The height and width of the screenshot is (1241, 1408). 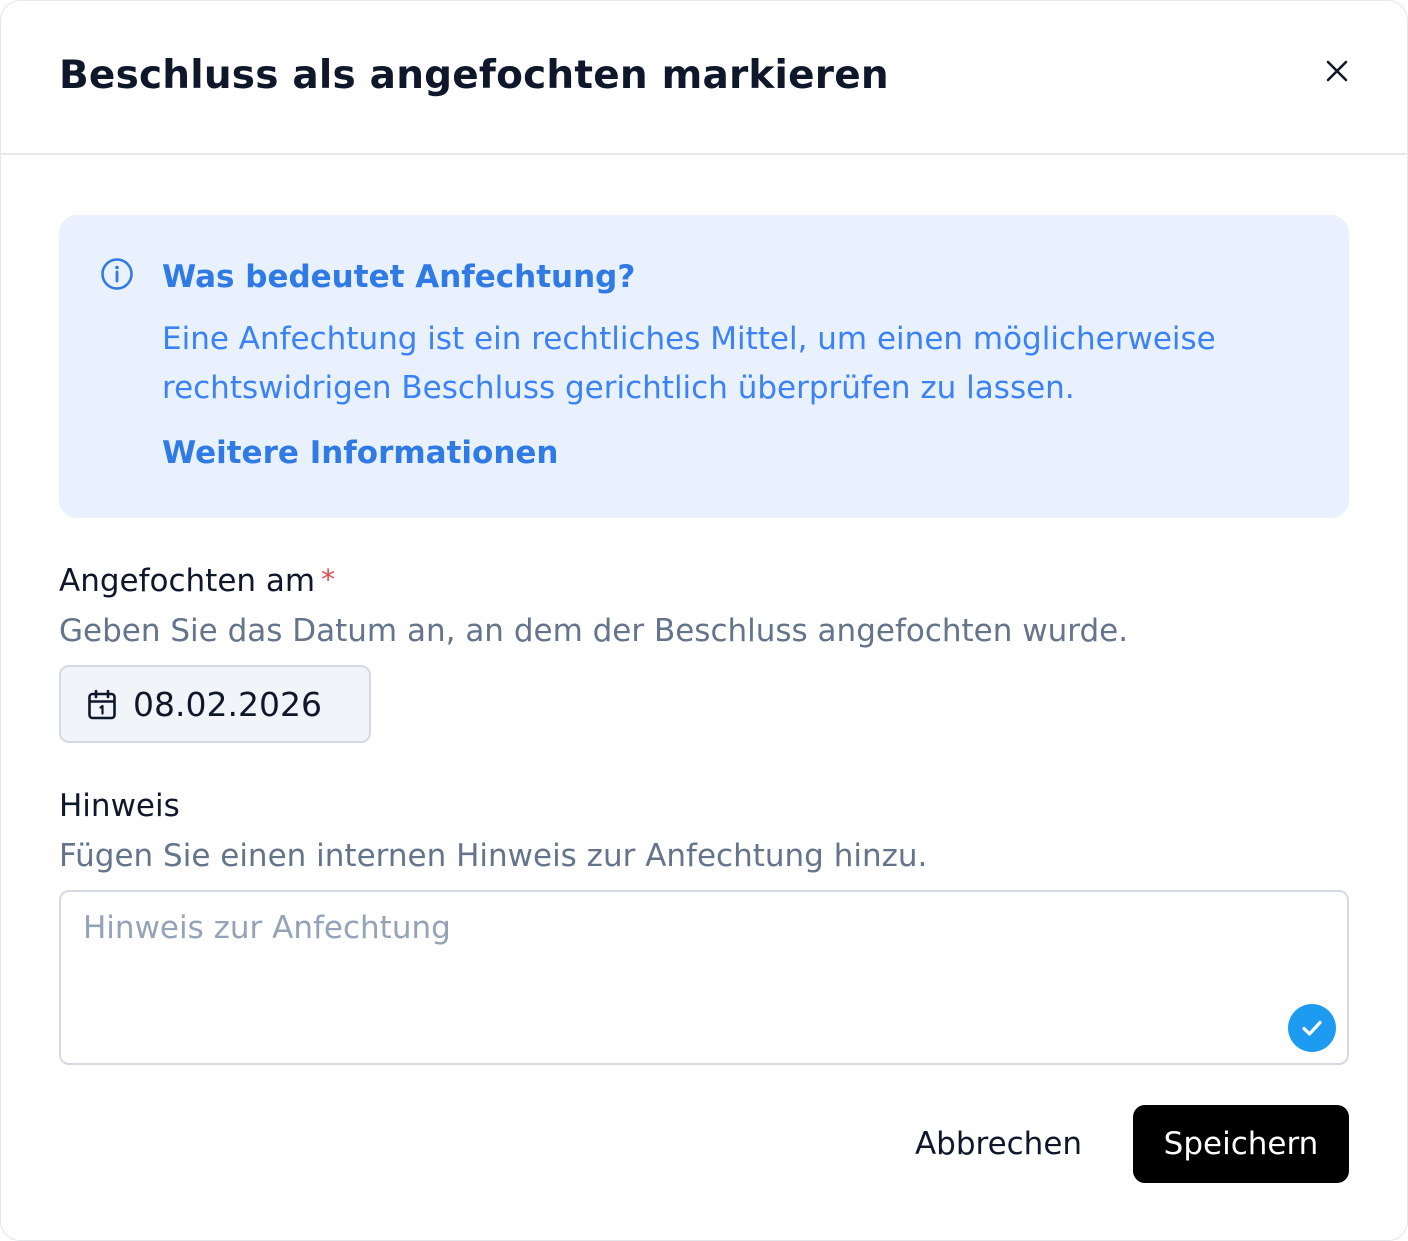 What do you see at coordinates (399, 277) in the screenshot?
I see `info-title: Was bedeutet Anfechtung?` at bounding box center [399, 277].